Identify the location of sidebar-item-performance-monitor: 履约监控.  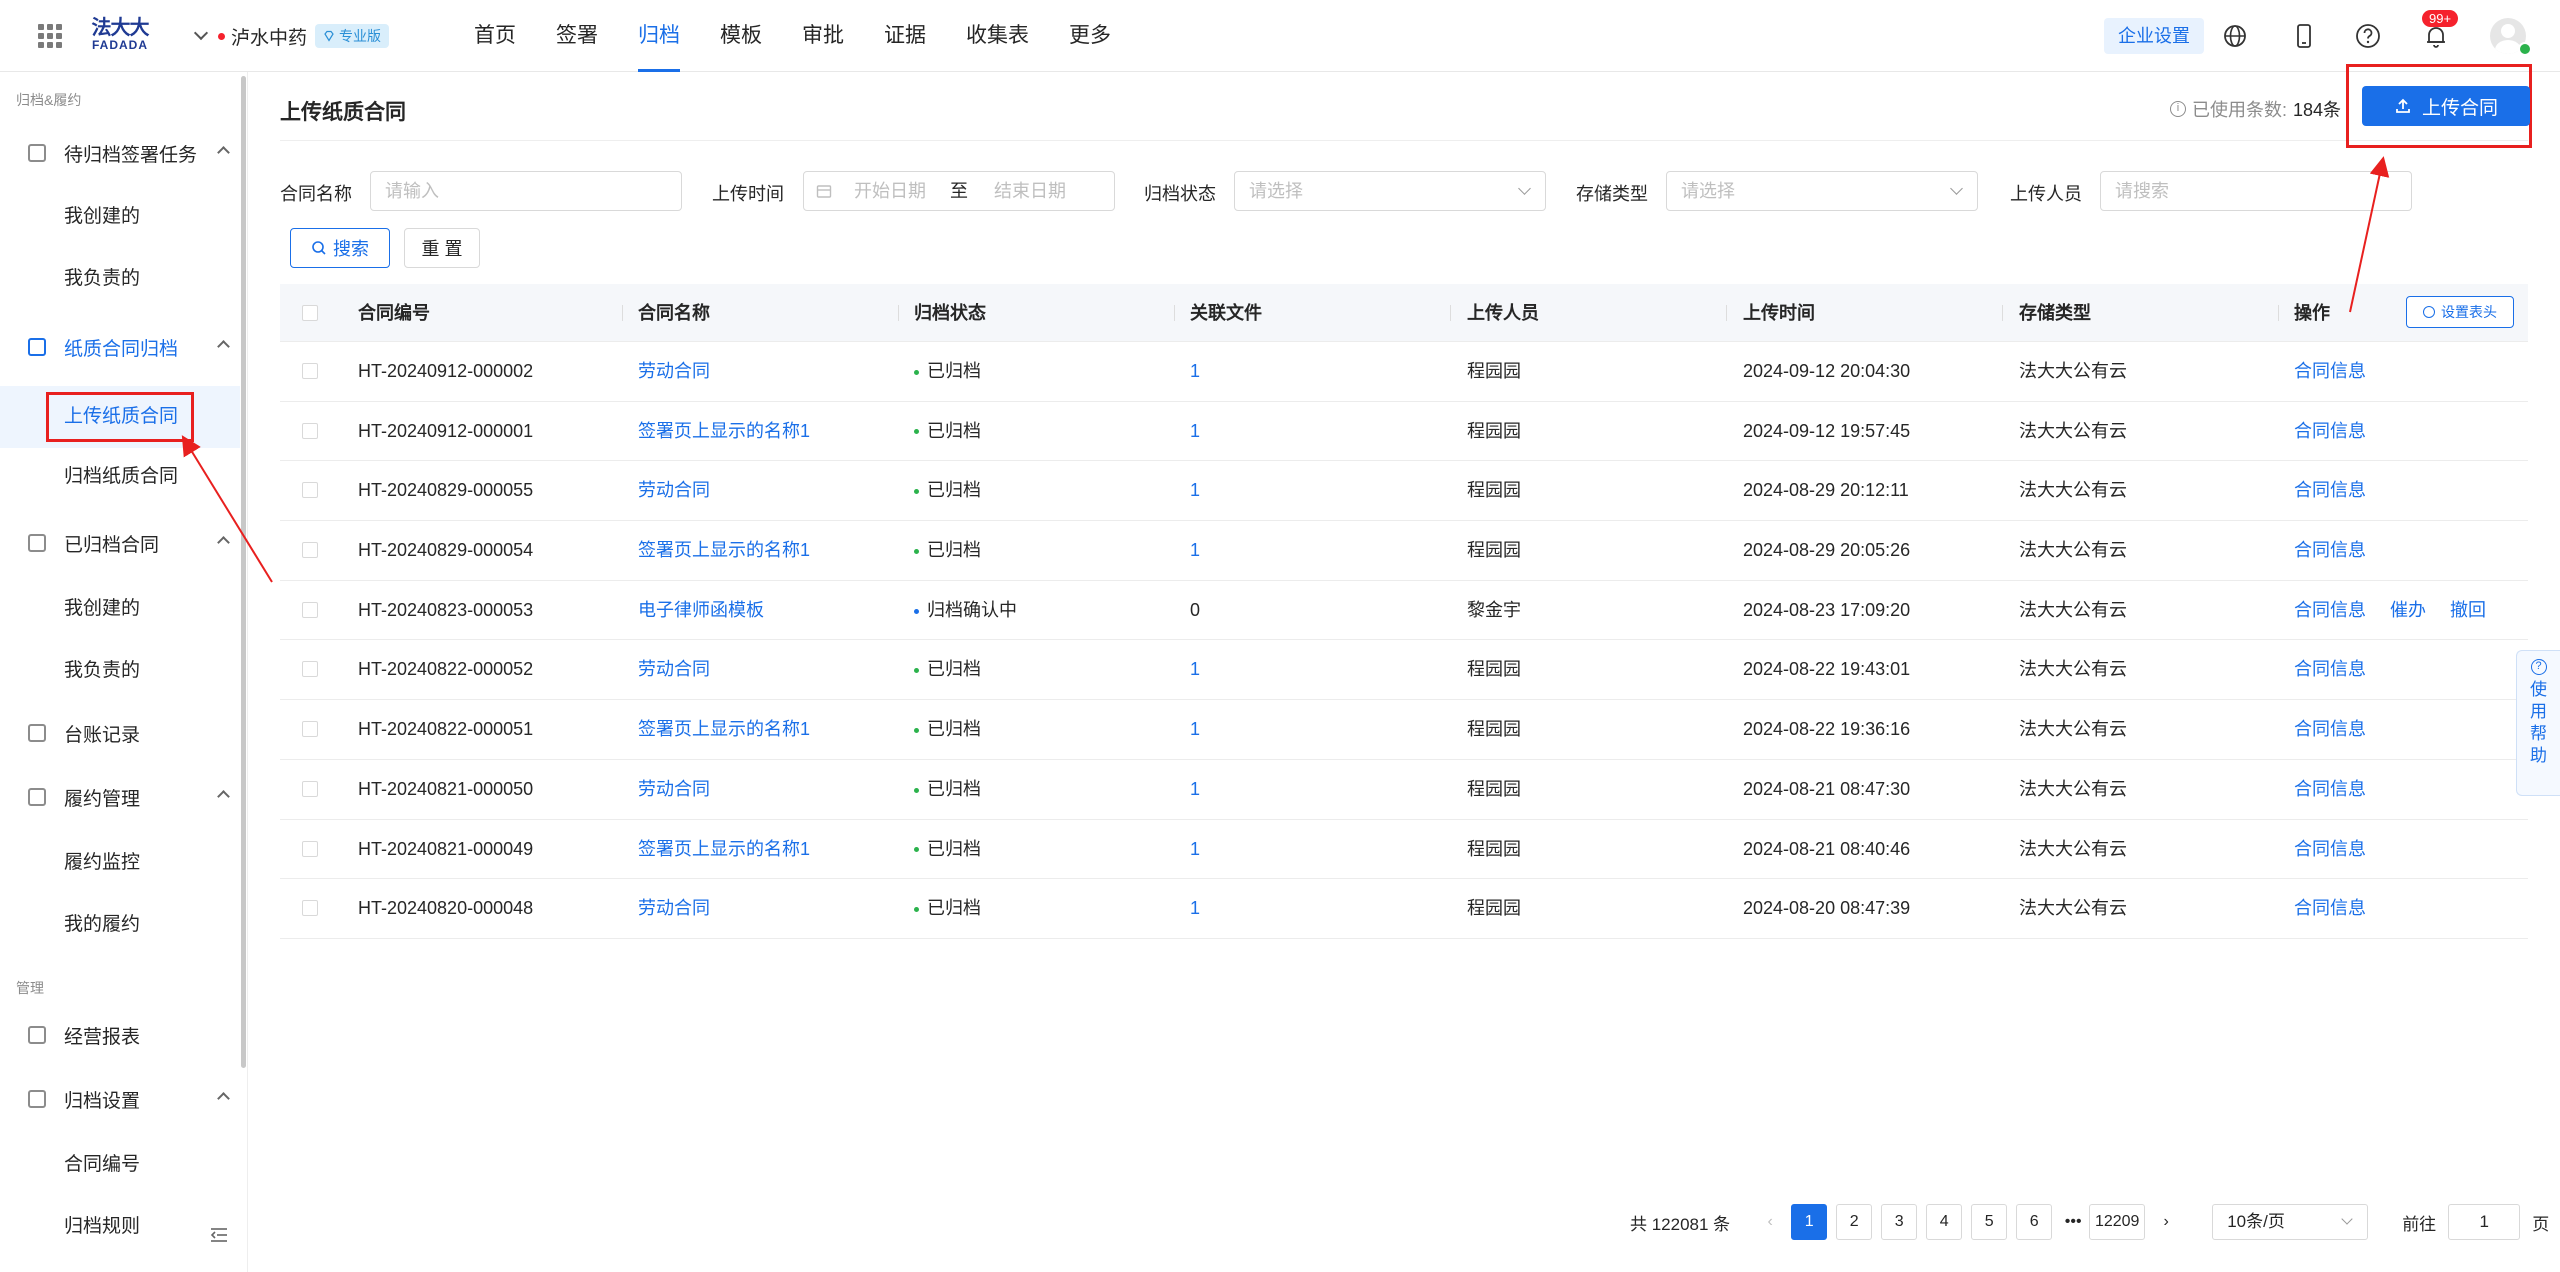
(102, 863).